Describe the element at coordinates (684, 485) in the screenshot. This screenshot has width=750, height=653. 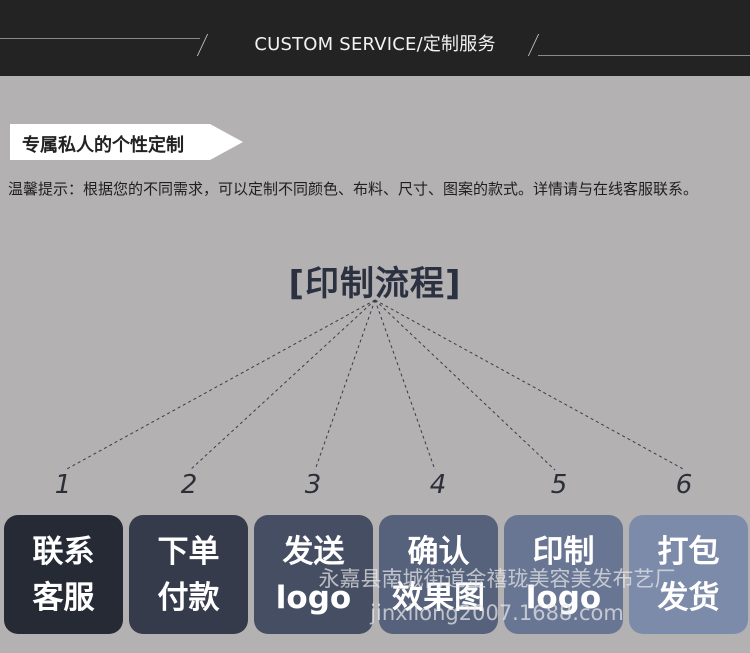
I see `step-number-6: 6` at that location.